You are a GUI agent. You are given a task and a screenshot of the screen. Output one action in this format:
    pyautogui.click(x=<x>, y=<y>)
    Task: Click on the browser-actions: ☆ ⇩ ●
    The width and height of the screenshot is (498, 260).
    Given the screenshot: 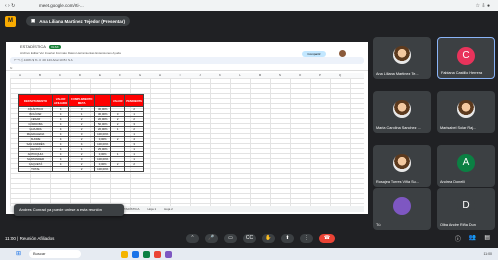 What is the action you would take?
    pyautogui.click(x=483, y=6)
    